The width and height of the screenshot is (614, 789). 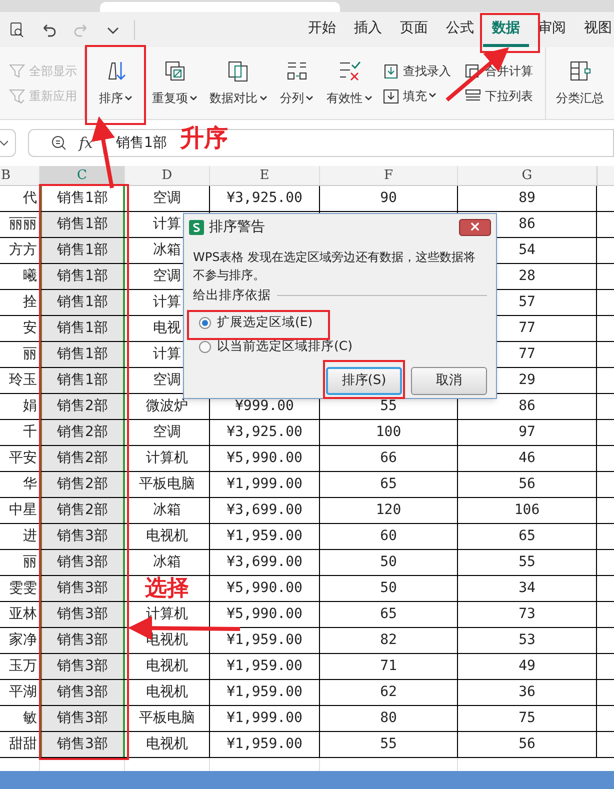 I want to click on table-cell: 120, so click(x=389, y=510).